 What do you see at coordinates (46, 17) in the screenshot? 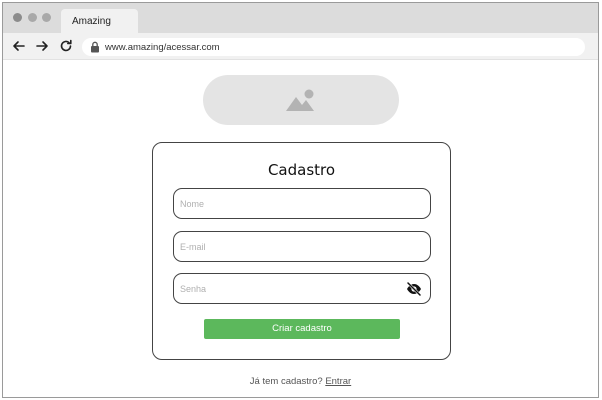
I see `window-maximize-dot` at bounding box center [46, 17].